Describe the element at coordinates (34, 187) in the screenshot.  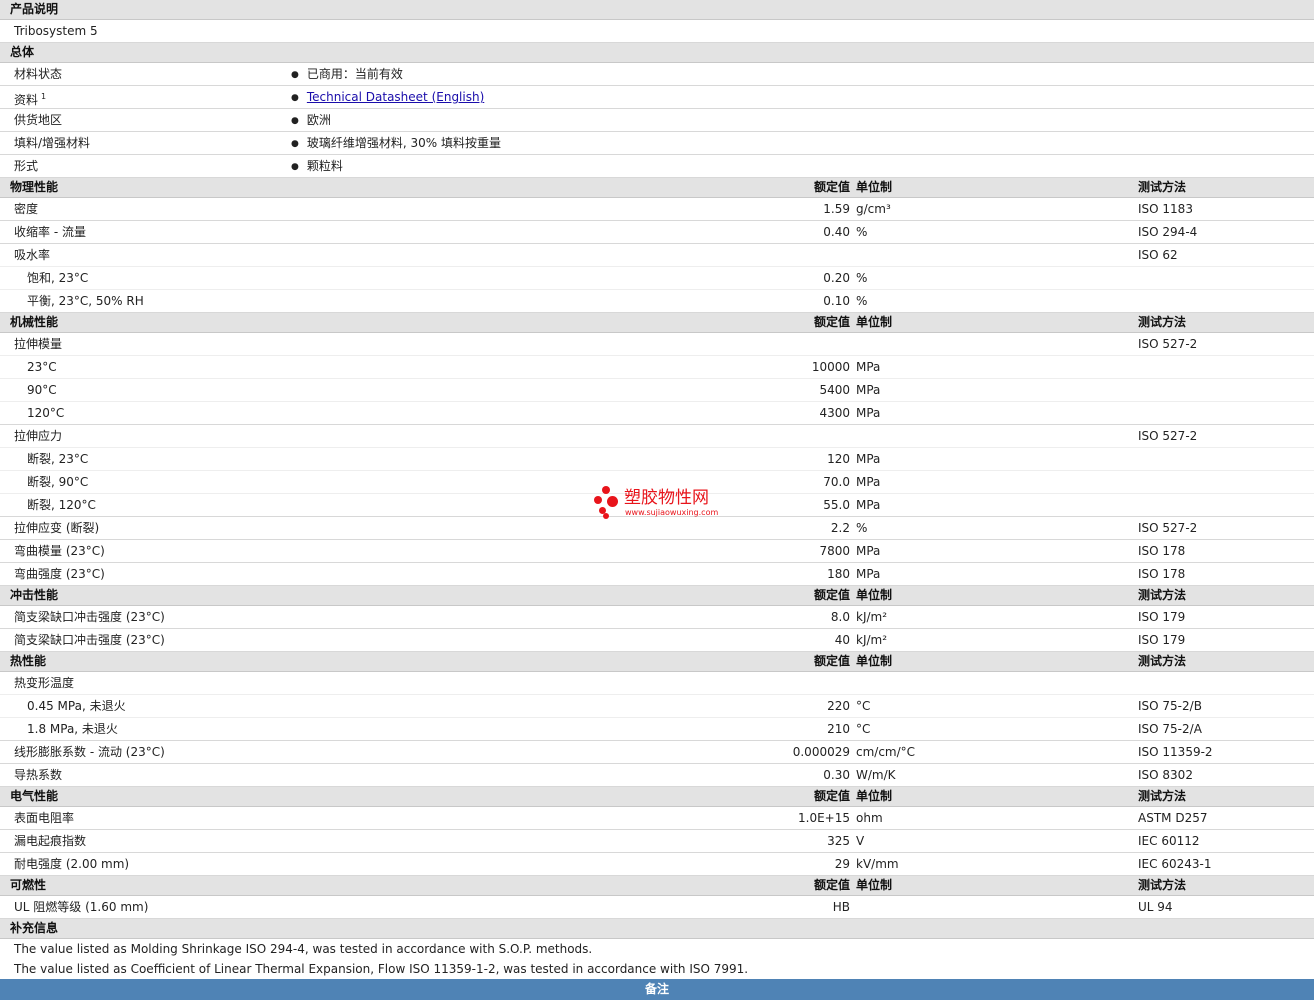
I see `section-title: 物理性能` at that location.